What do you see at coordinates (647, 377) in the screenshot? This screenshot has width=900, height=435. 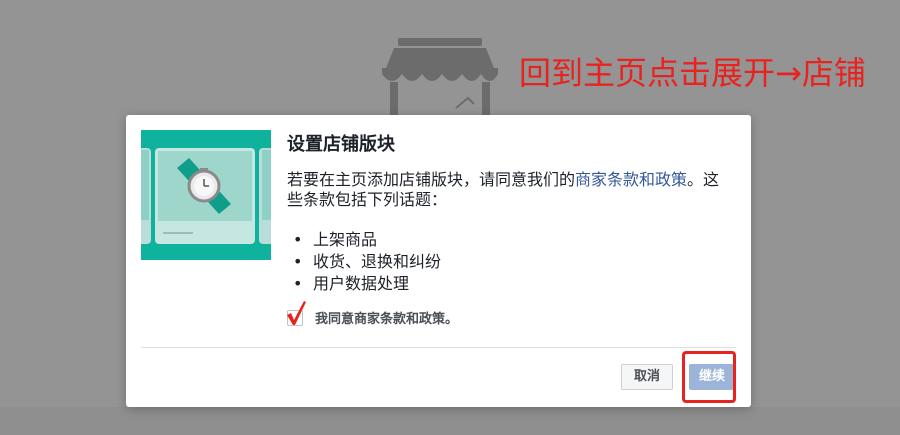 I see `cancel-button: 取消` at bounding box center [647, 377].